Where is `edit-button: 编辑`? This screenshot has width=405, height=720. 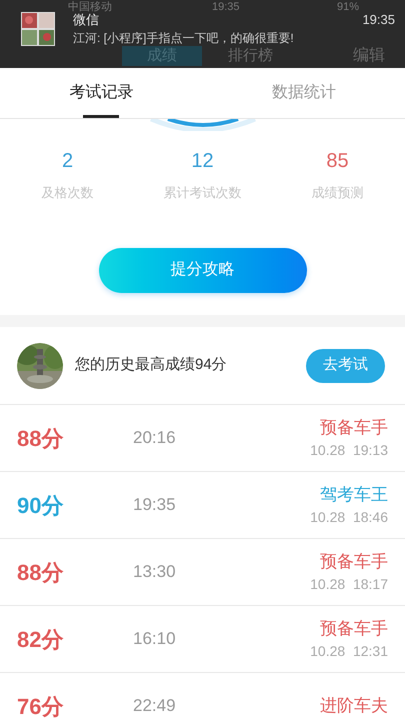 edit-button: 编辑 is located at coordinates (369, 56).